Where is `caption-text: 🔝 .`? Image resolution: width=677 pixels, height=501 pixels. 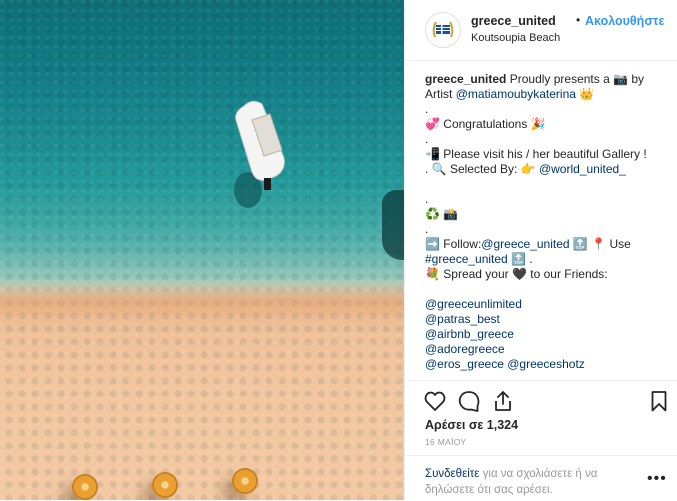
caption-text: 🔝 . is located at coordinates (522, 259).